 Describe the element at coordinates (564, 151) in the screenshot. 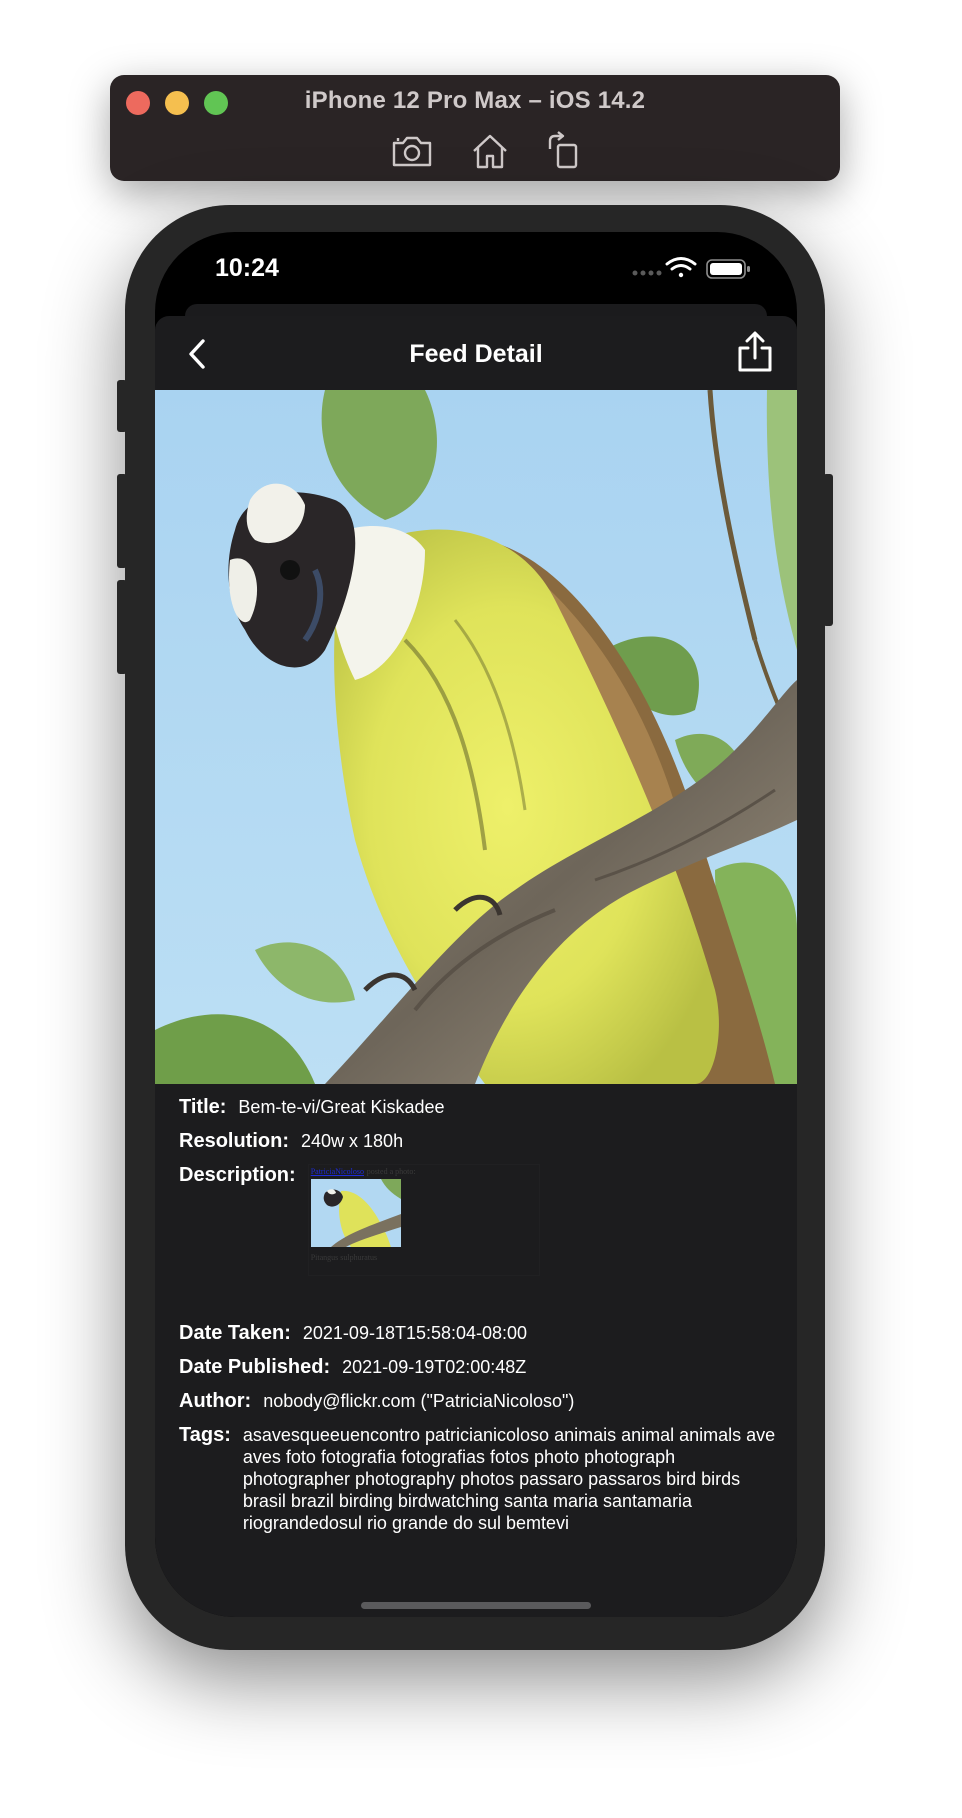

I see `rotate-icon` at that location.